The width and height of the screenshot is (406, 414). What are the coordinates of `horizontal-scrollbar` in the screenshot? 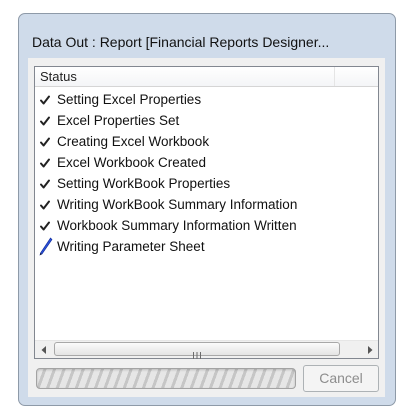 It's located at (206, 349).